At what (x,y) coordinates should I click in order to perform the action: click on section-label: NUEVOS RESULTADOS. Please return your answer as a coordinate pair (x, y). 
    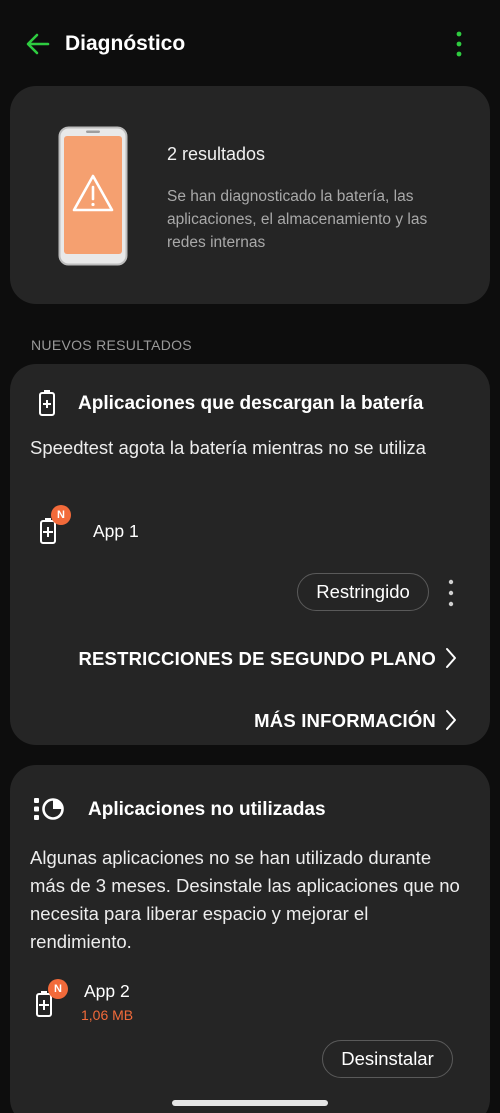
    Looking at the image, I should click on (111, 345).